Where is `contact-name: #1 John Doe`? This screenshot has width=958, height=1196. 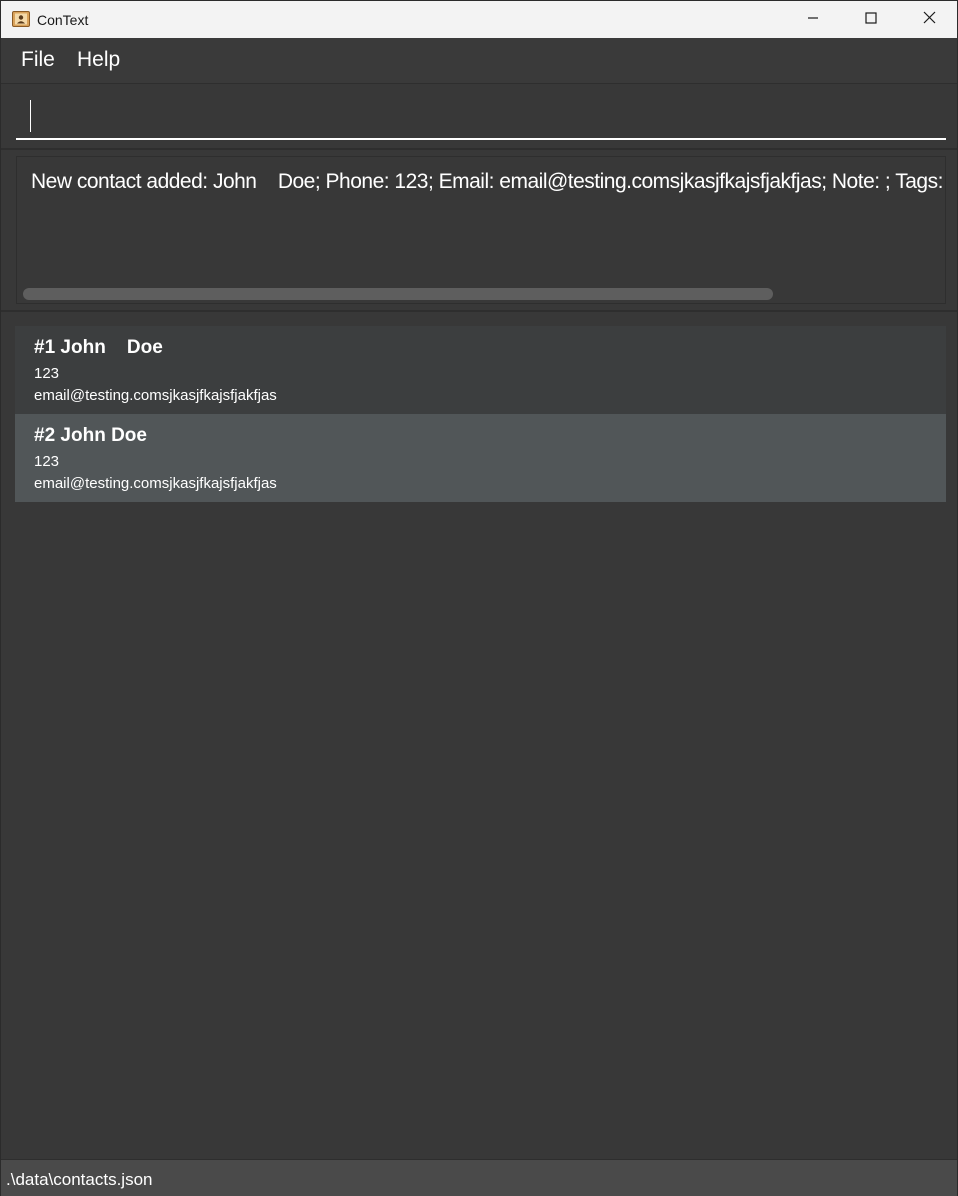
contact-name: #1 John Doe is located at coordinates (98, 347).